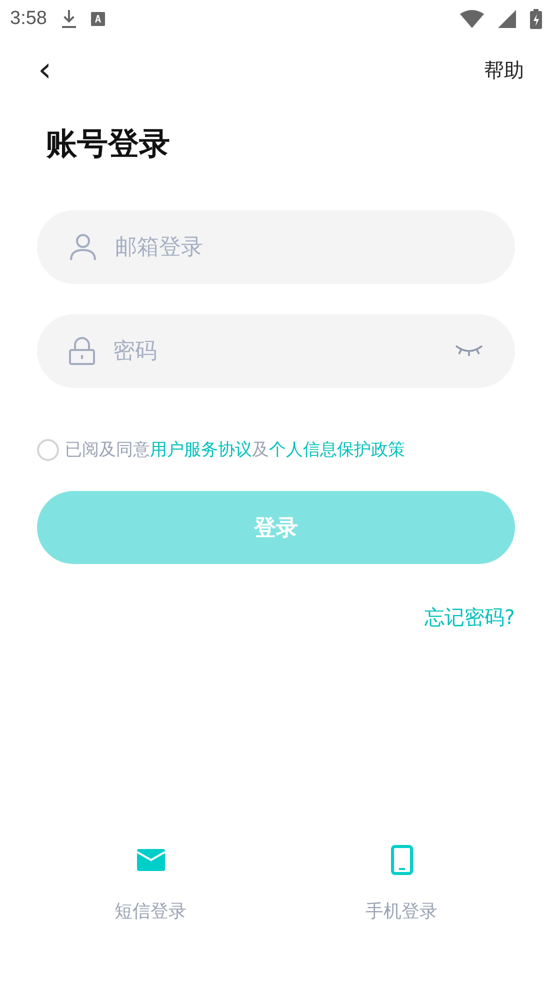  Describe the element at coordinates (82, 351) in the screenshot. I see `lock-icon` at that location.